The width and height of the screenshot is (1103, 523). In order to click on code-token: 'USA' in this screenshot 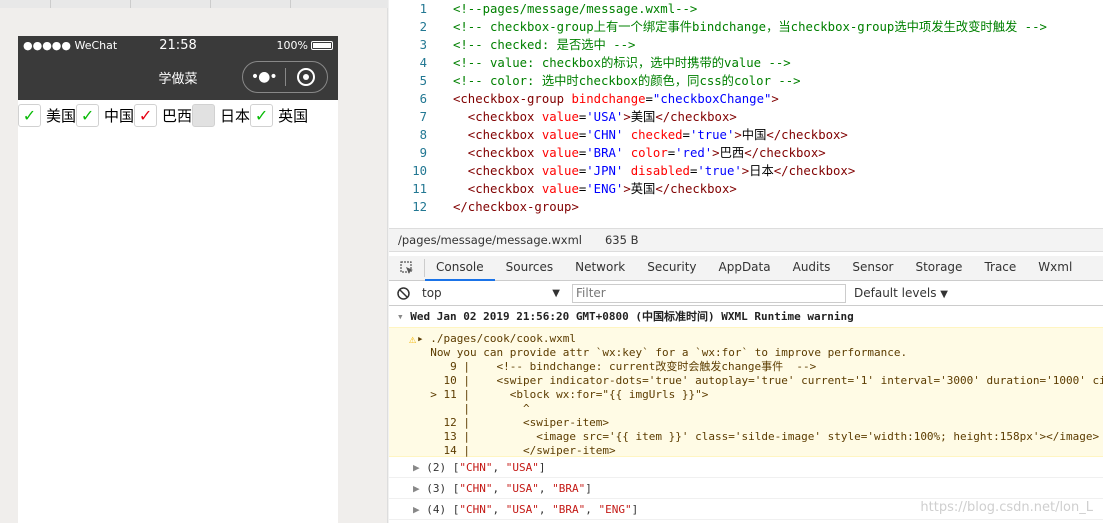, I will do `click(605, 117)`.